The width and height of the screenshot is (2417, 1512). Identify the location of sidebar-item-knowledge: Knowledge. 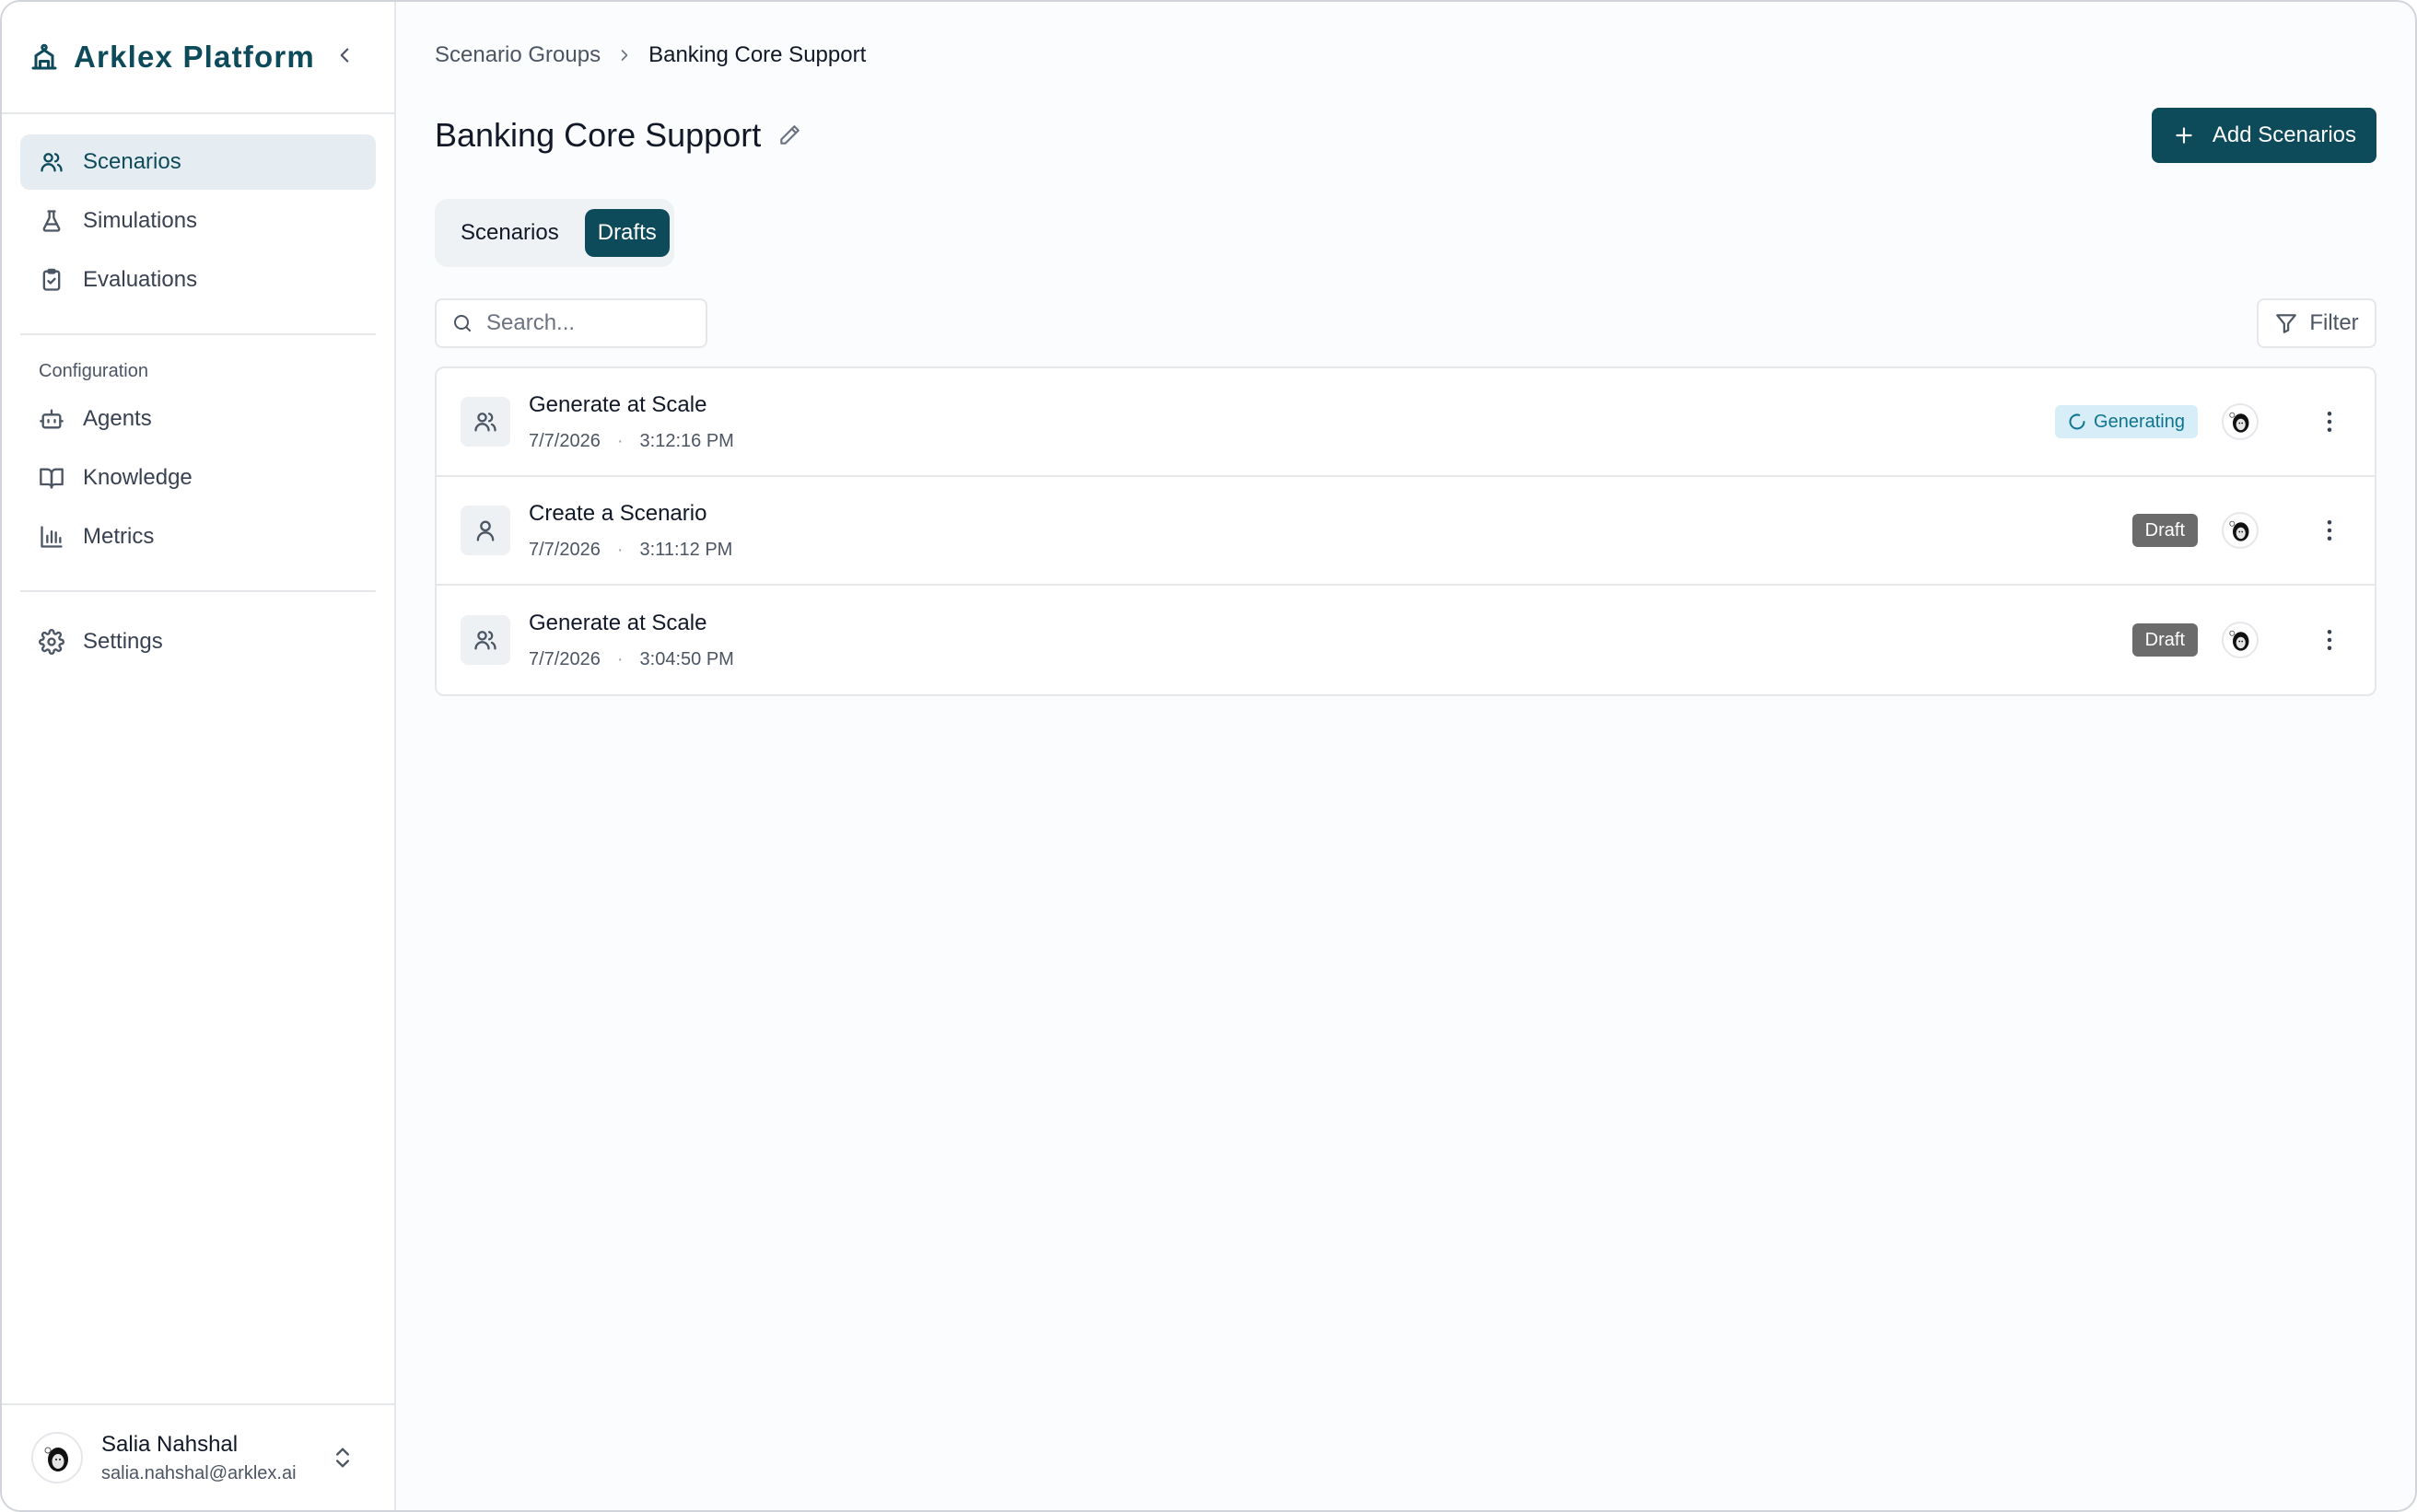
(198, 478).